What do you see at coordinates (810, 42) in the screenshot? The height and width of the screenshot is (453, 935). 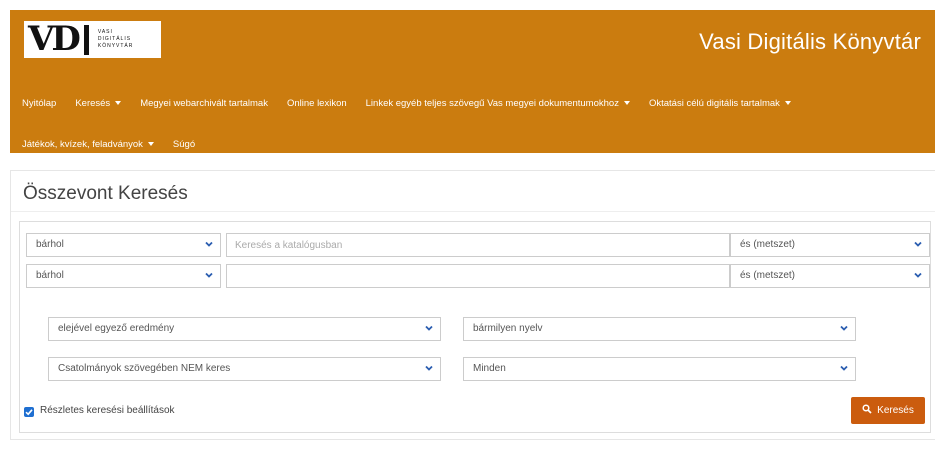 I see `site-title: Vasi Digitális Könyvtár` at bounding box center [810, 42].